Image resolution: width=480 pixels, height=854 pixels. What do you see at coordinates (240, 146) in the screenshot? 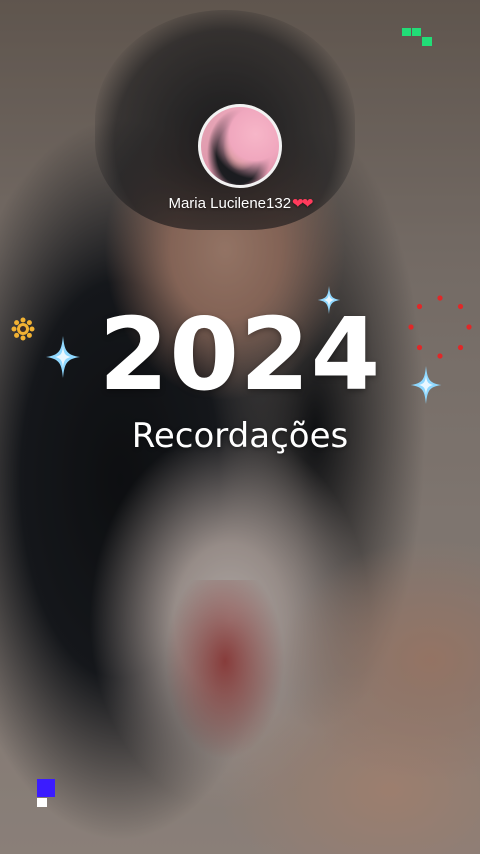
I see `profile-avatar` at bounding box center [240, 146].